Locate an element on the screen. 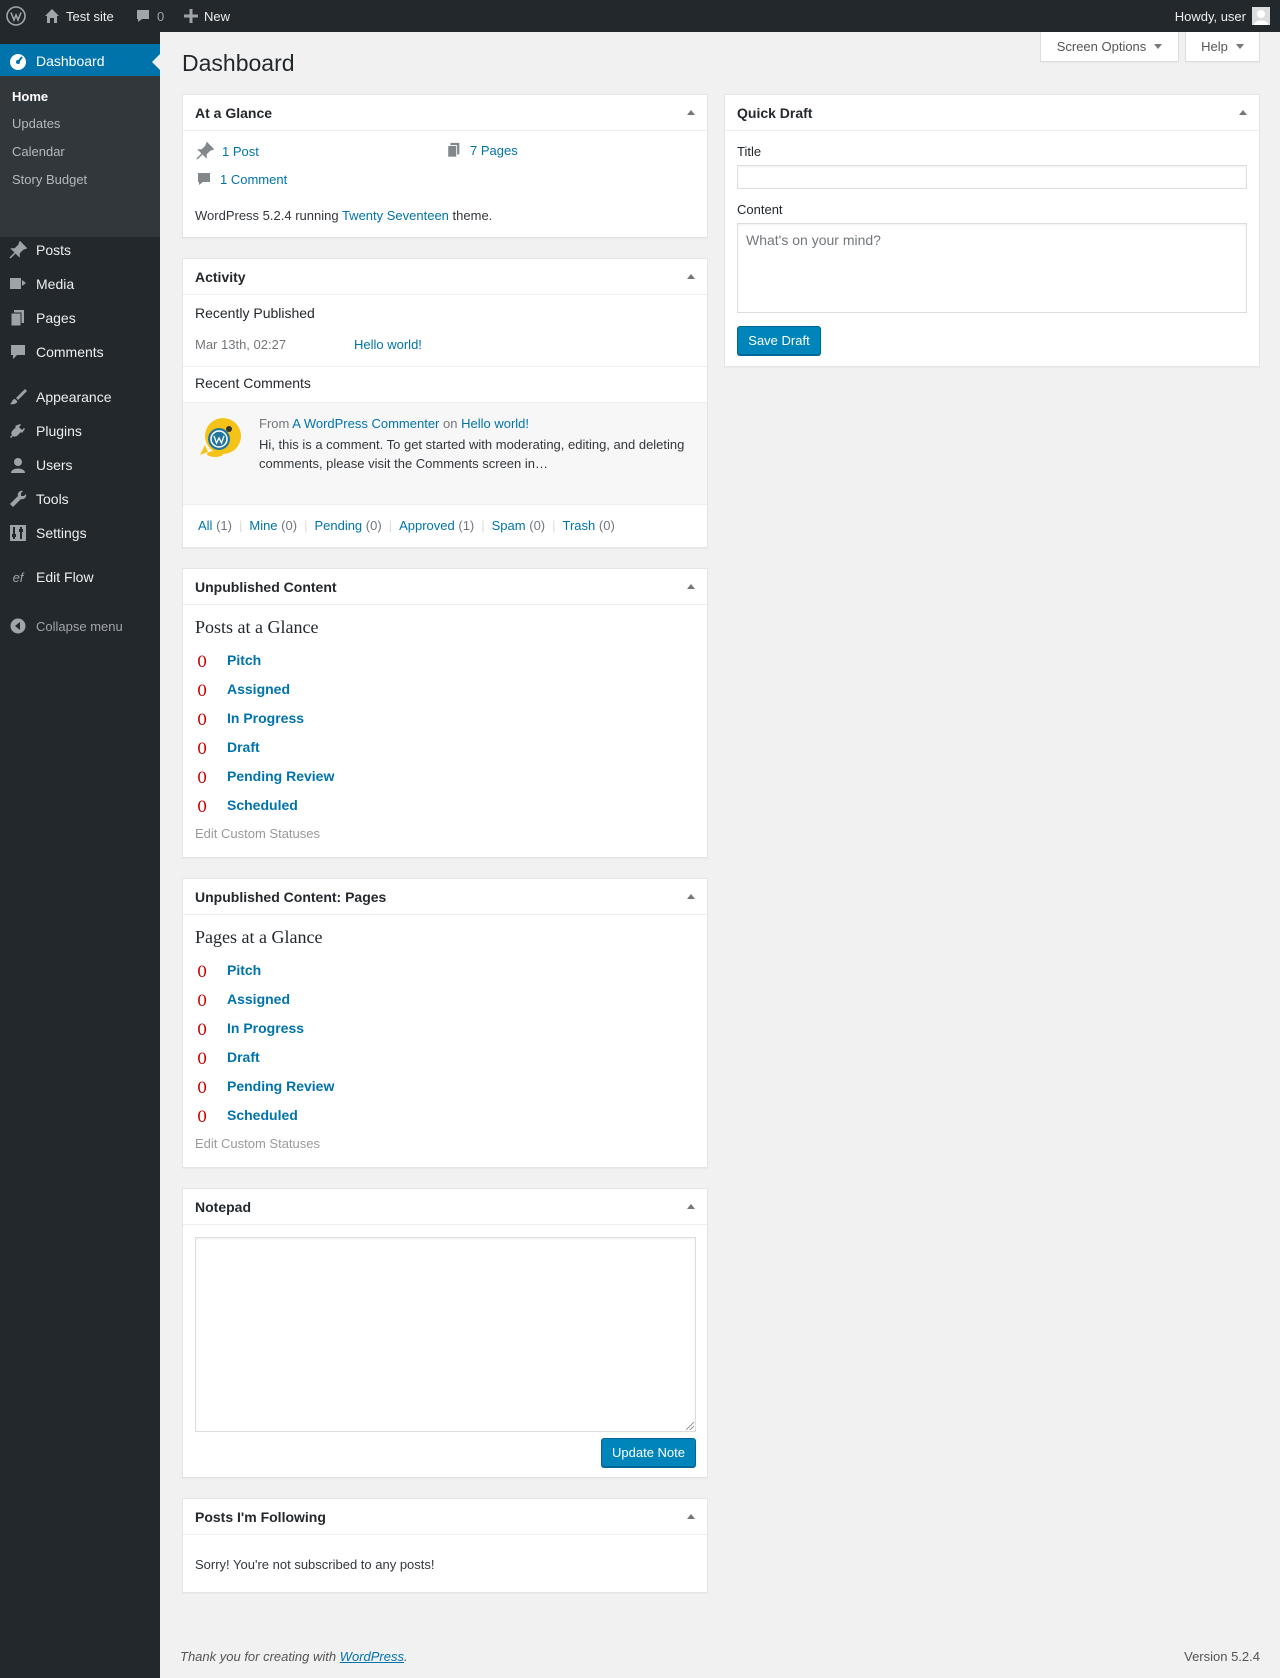  unpublished-content-header: Unpublished Content is located at coordinates (445, 587).